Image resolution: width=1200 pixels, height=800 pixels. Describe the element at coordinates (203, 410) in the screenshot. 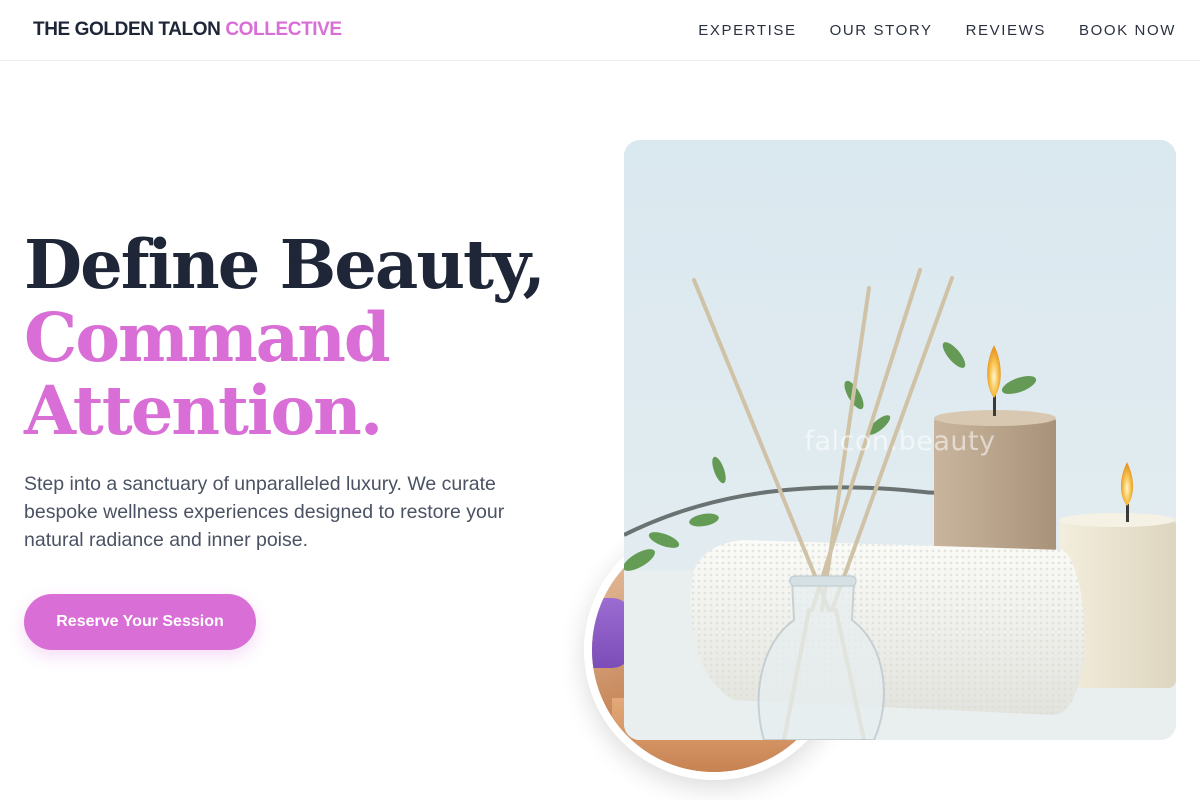

I see `headline-line-3: Attention.` at that location.